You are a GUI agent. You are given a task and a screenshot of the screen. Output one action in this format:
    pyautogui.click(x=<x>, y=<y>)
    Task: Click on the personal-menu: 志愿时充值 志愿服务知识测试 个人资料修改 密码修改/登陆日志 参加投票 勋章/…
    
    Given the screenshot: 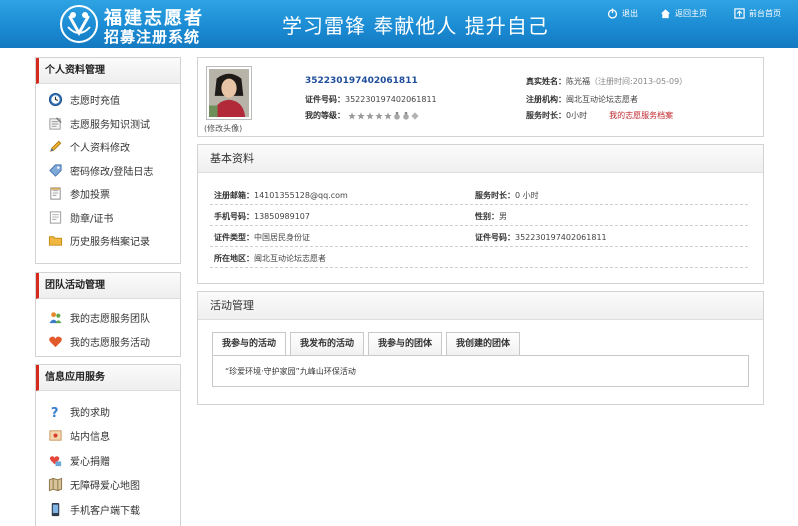 What is the action you would take?
    pyautogui.click(x=108, y=168)
    